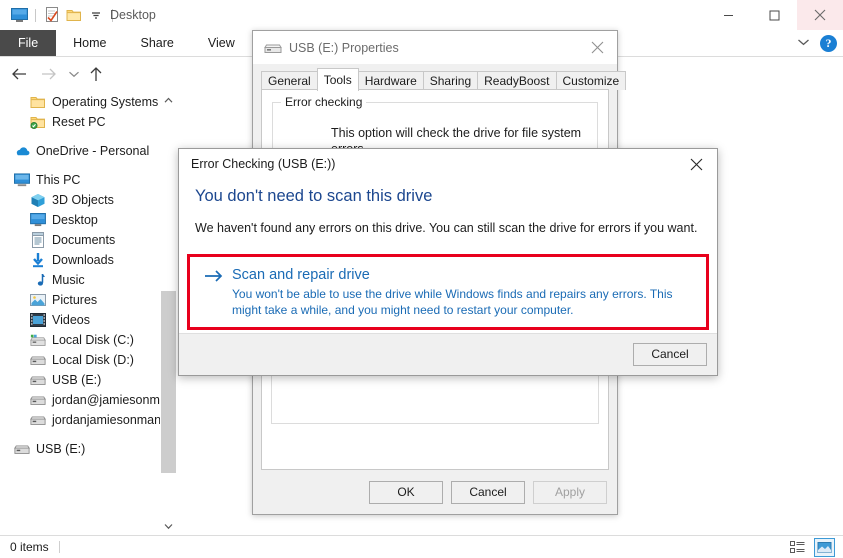  What do you see at coordinates (157, 43) in the screenshot?
I see `tab-share: Share` at bounding box center [157, 43].